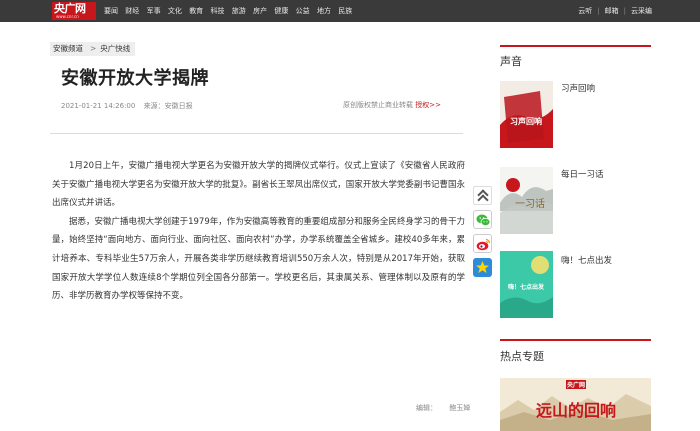  I want to click on breadcrumb: 安徽频道 > 央广快线, so click(93, 49).